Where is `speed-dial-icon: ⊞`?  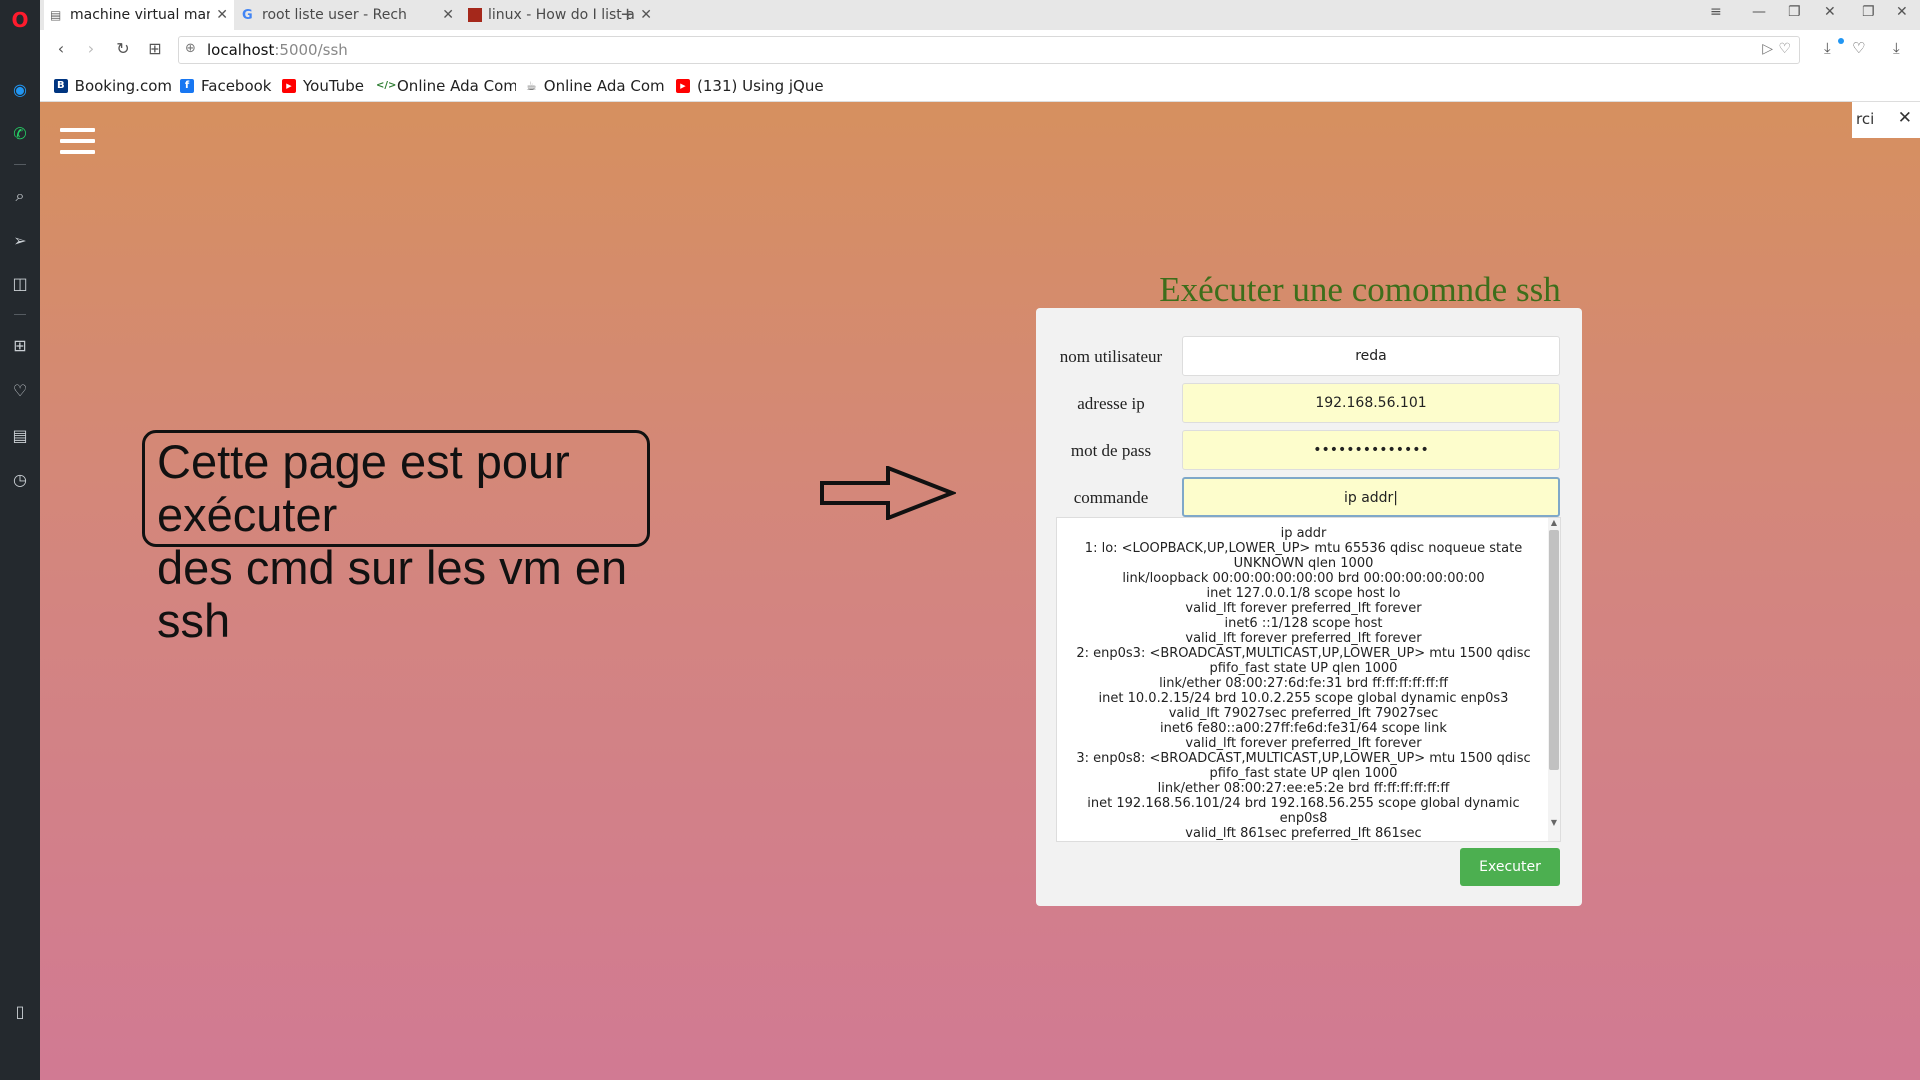
speed-dial-icon: ⊞ is located at coordinates (20, 346).